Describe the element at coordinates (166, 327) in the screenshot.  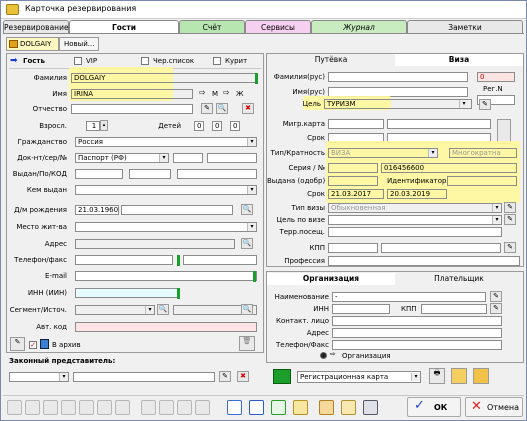
I see `autocode-field` at that location.